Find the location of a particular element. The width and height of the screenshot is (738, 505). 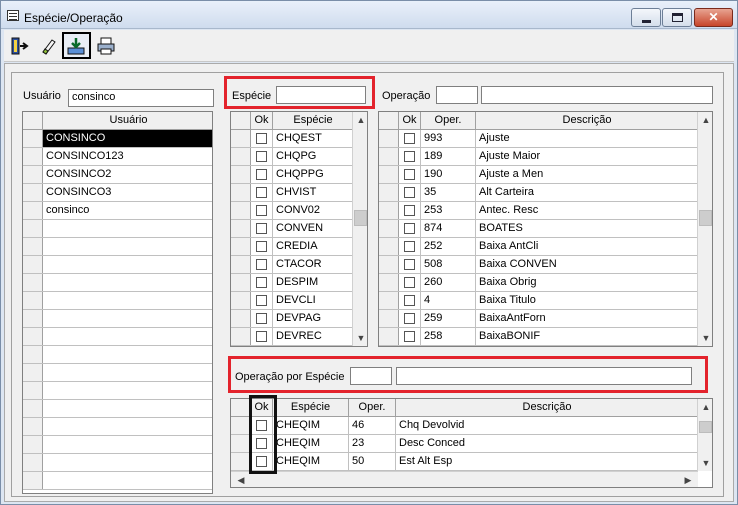

oper-cell: 189 is located at coordinates (448, 156).